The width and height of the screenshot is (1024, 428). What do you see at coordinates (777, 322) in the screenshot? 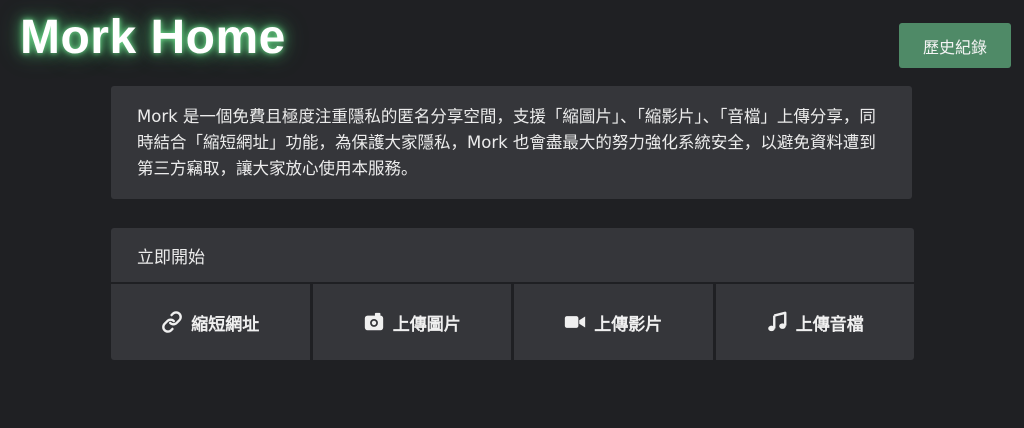
I see `music-icon` at bounding box center [777, 322].